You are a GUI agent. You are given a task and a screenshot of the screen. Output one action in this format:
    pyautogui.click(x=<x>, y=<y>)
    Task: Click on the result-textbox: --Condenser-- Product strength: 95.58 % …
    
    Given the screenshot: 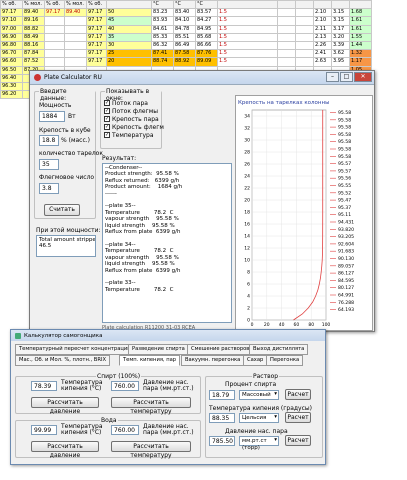 What is the action you would take?
    pyautogui.click(x=167, y=243)
    